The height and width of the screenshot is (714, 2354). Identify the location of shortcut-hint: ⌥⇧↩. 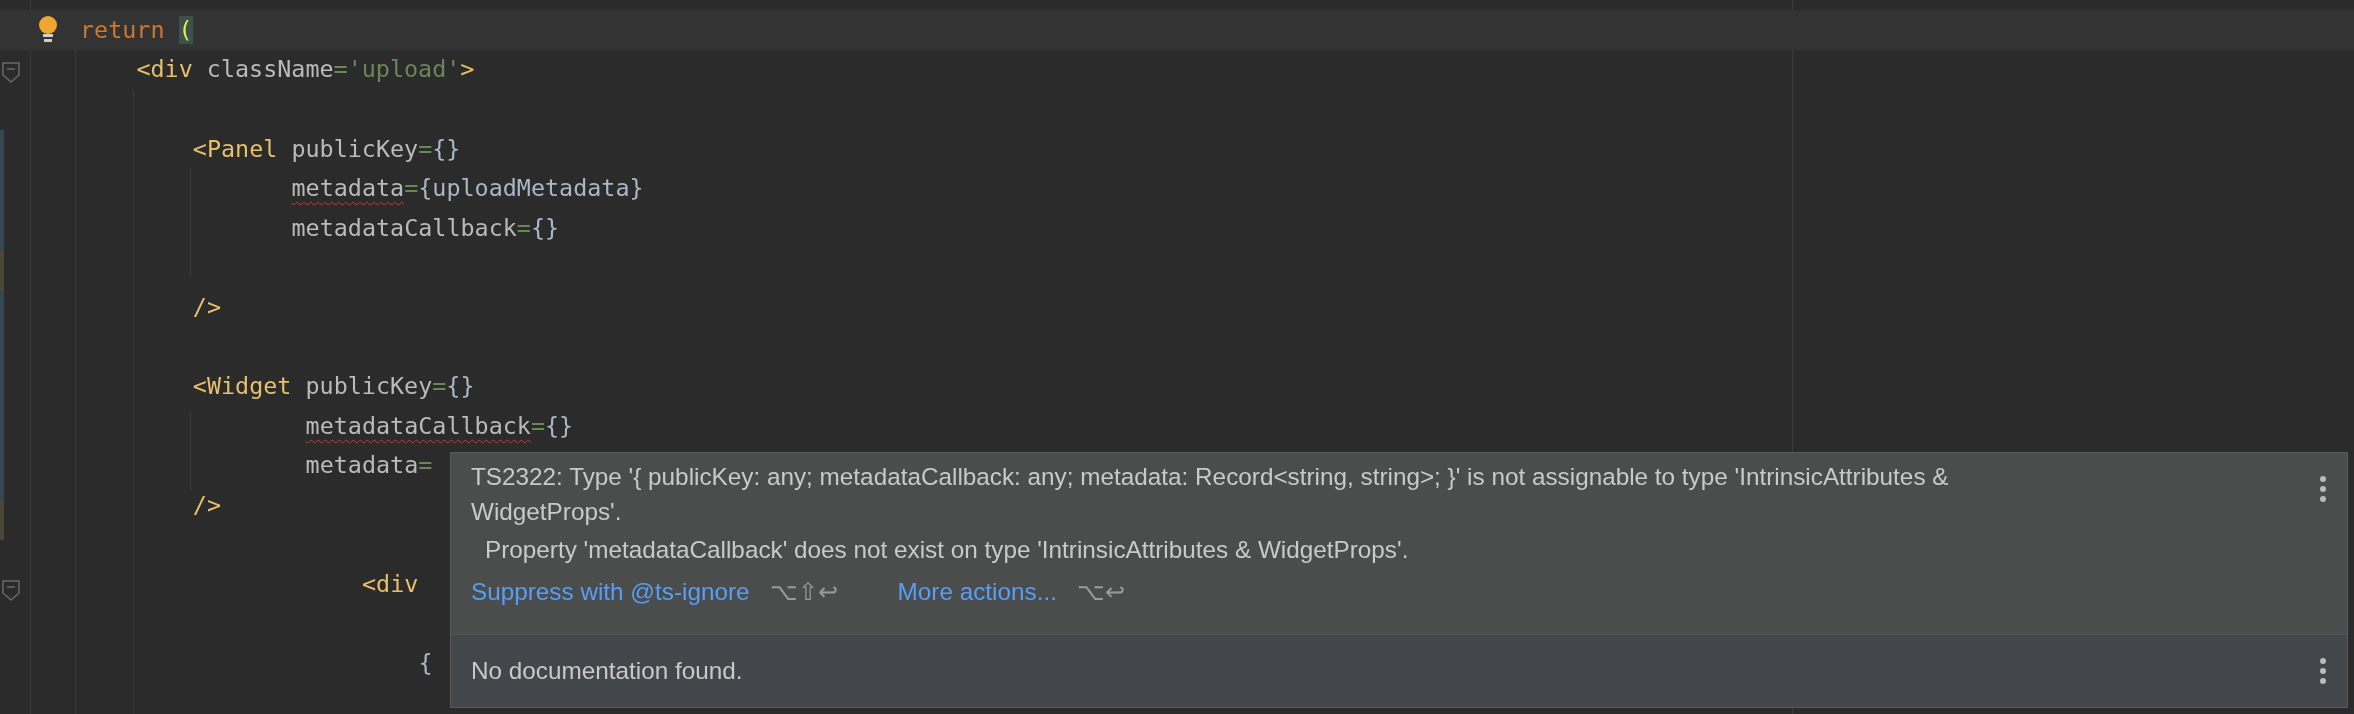
(803, 591).